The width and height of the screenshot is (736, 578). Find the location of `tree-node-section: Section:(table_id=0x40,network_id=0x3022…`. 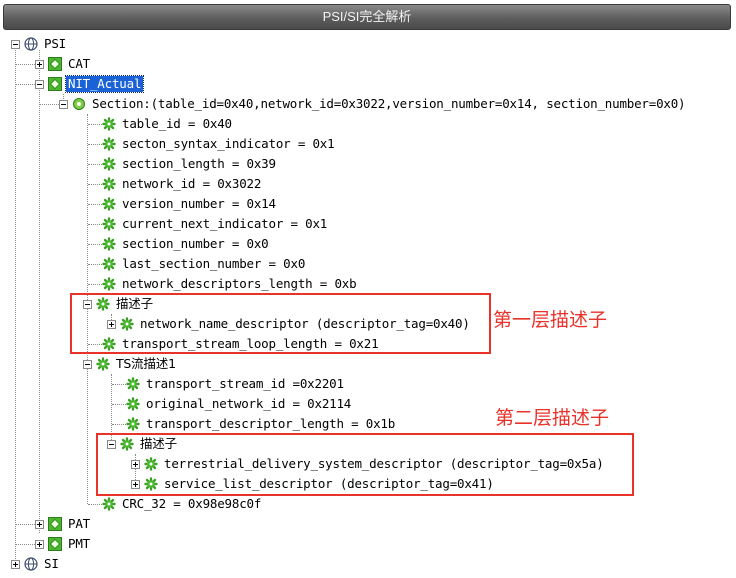

tree-node-section: Section:(table_id=0x40,network_id=0x3022… is located at coordinates (373, 104).